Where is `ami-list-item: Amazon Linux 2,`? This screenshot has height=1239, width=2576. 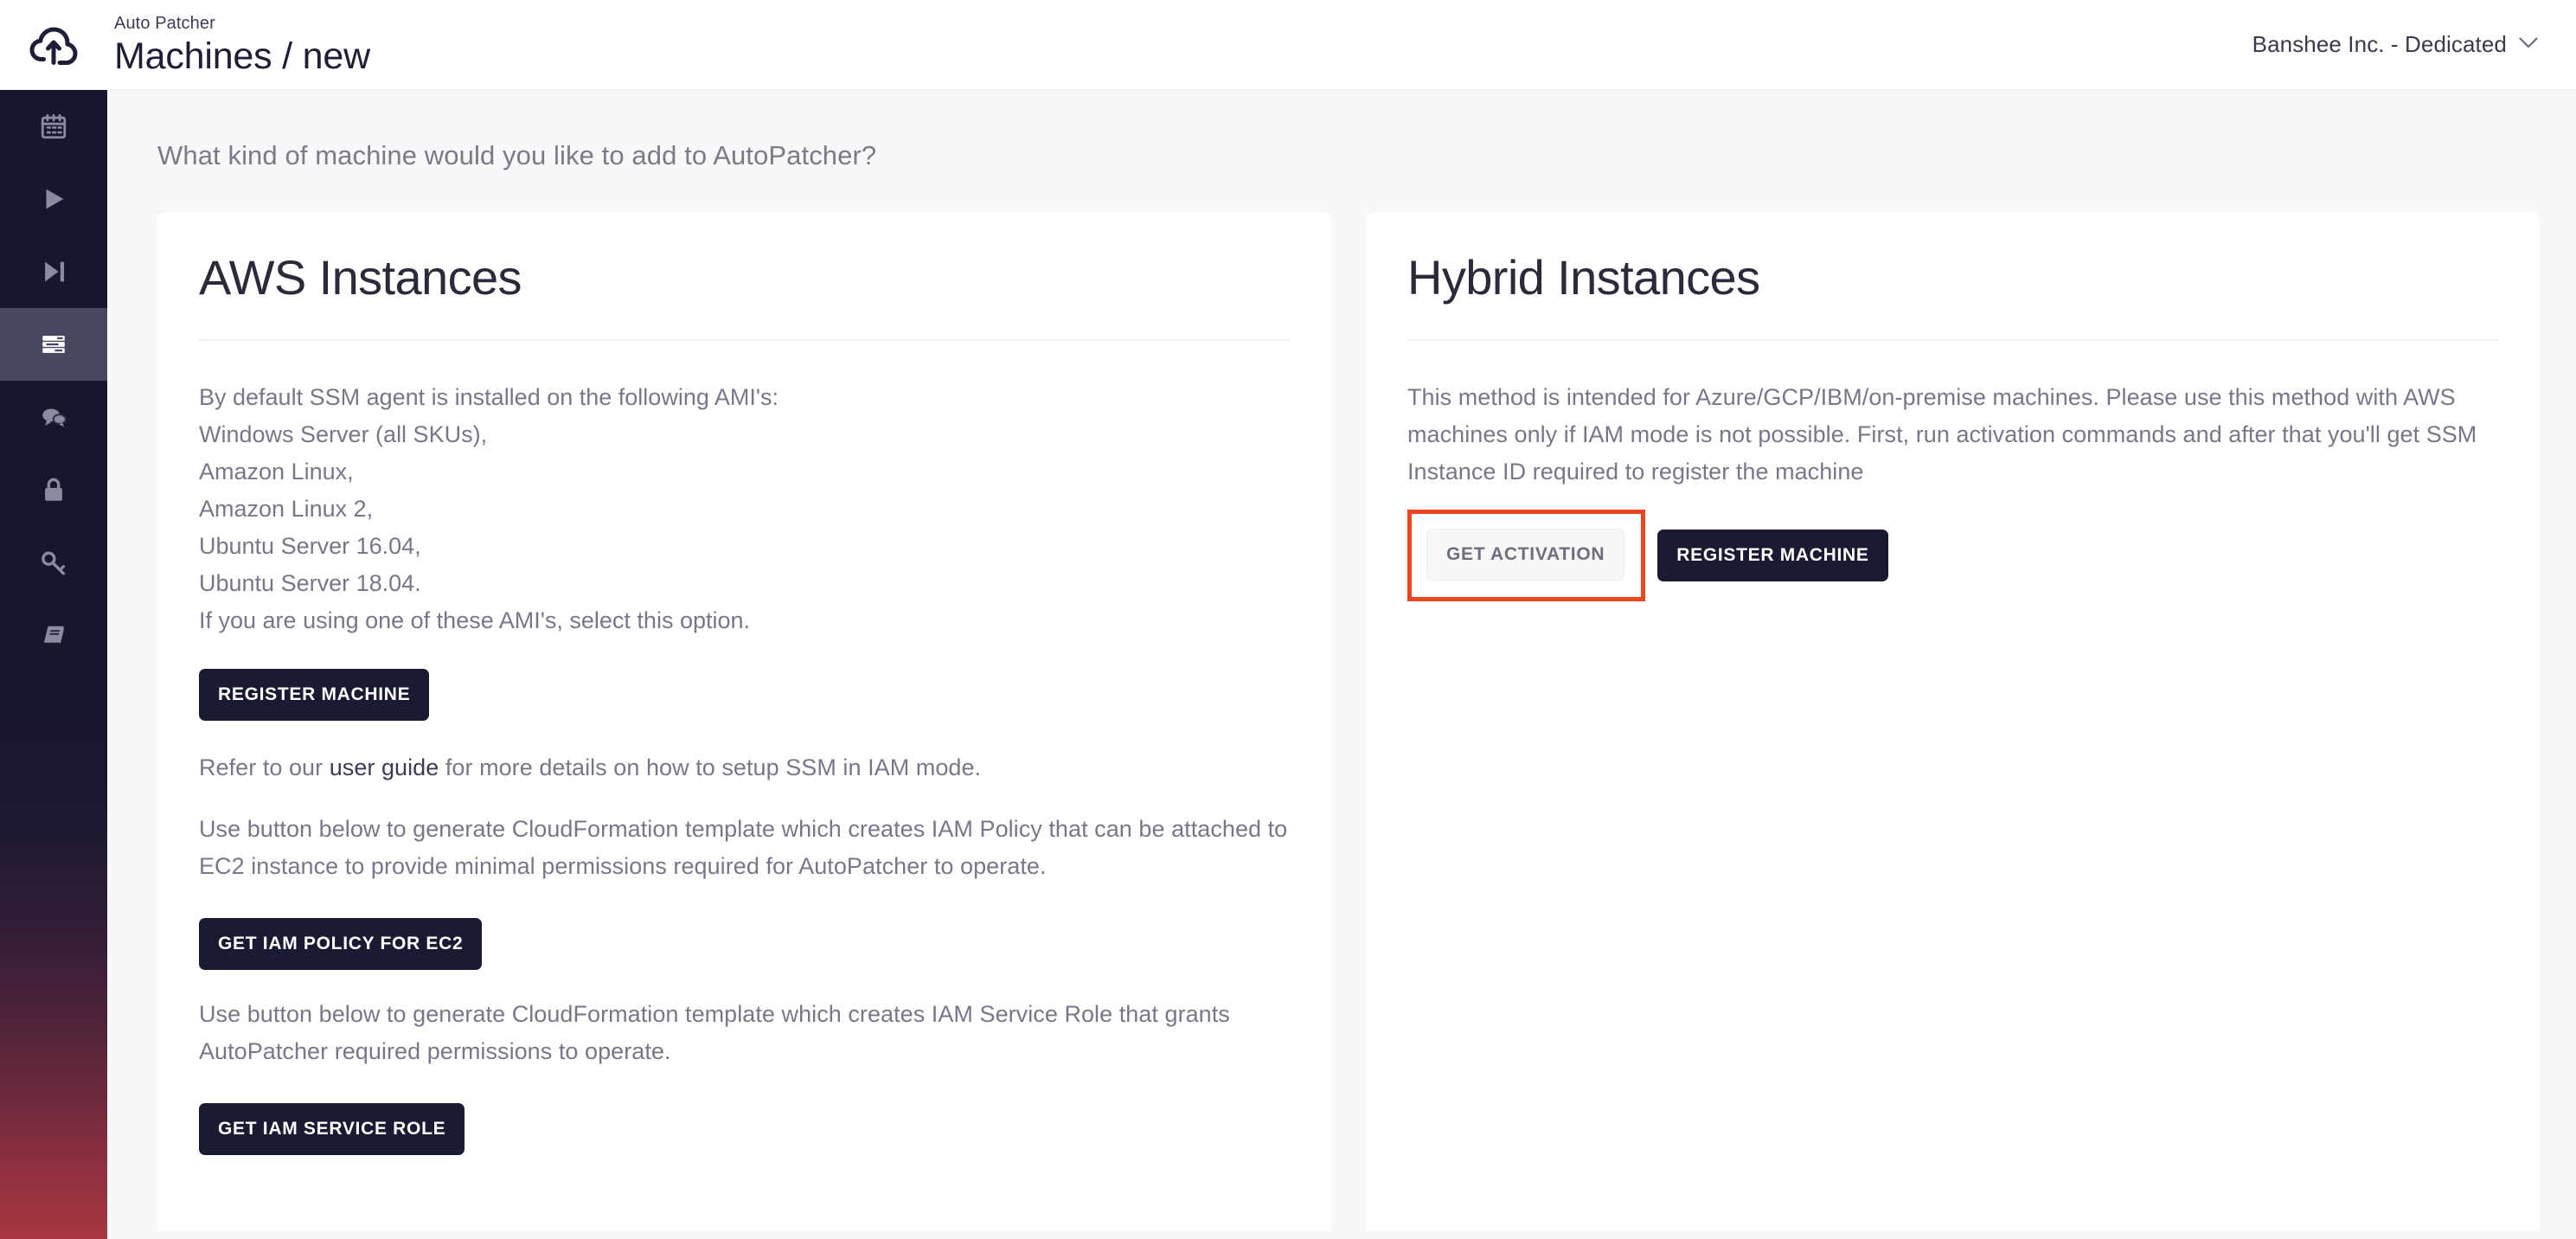
ami-list-item: Amazon Linux 2, is located at coordinates (286, 510).